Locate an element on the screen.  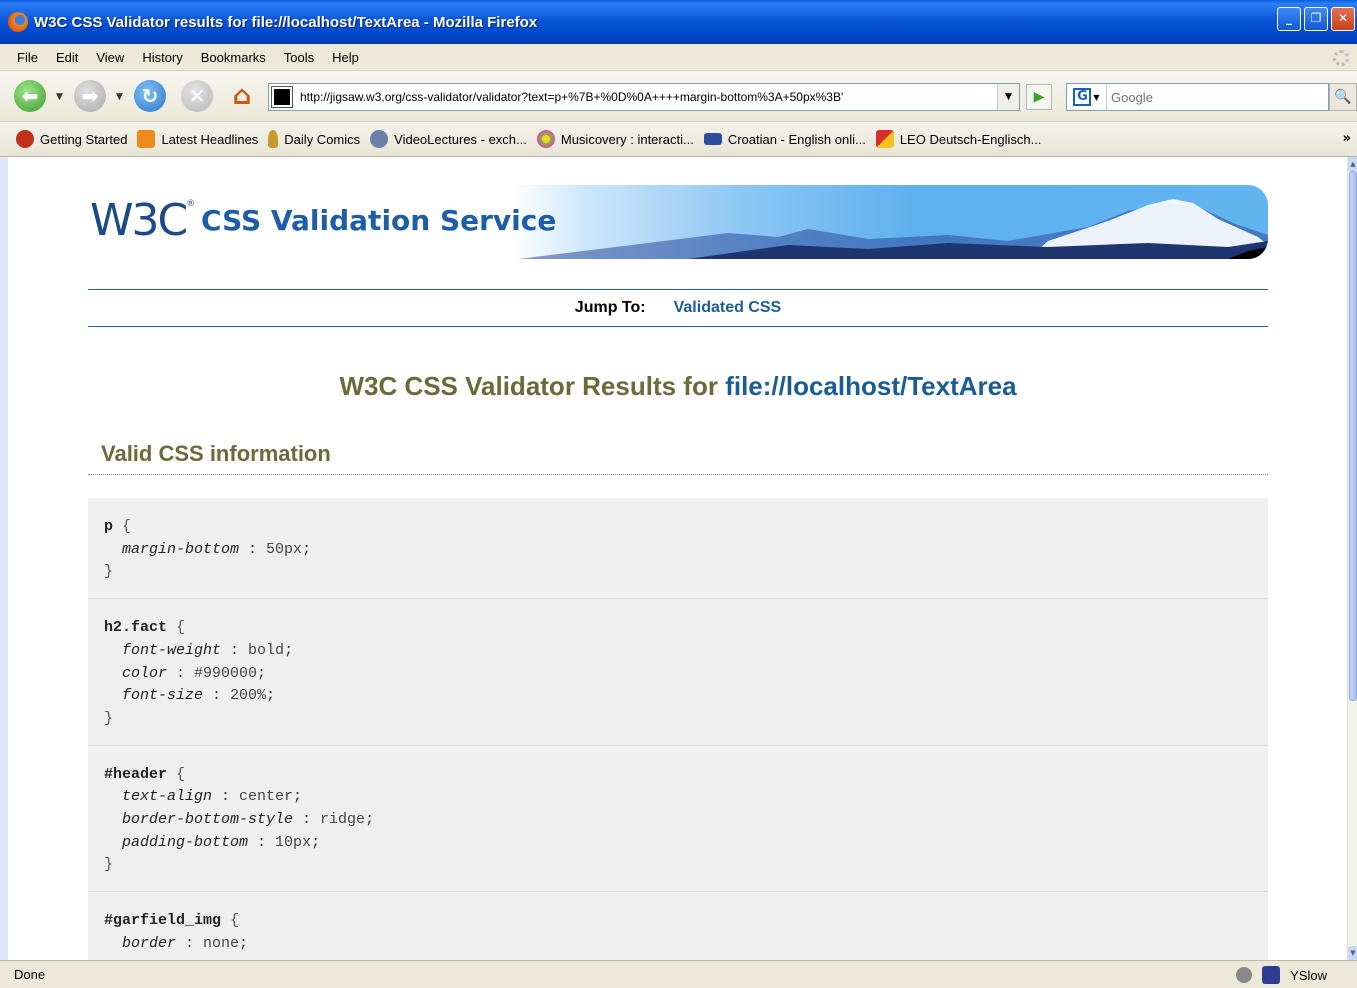
status-bar: Done YSlow is located at coordinates (678, 974).